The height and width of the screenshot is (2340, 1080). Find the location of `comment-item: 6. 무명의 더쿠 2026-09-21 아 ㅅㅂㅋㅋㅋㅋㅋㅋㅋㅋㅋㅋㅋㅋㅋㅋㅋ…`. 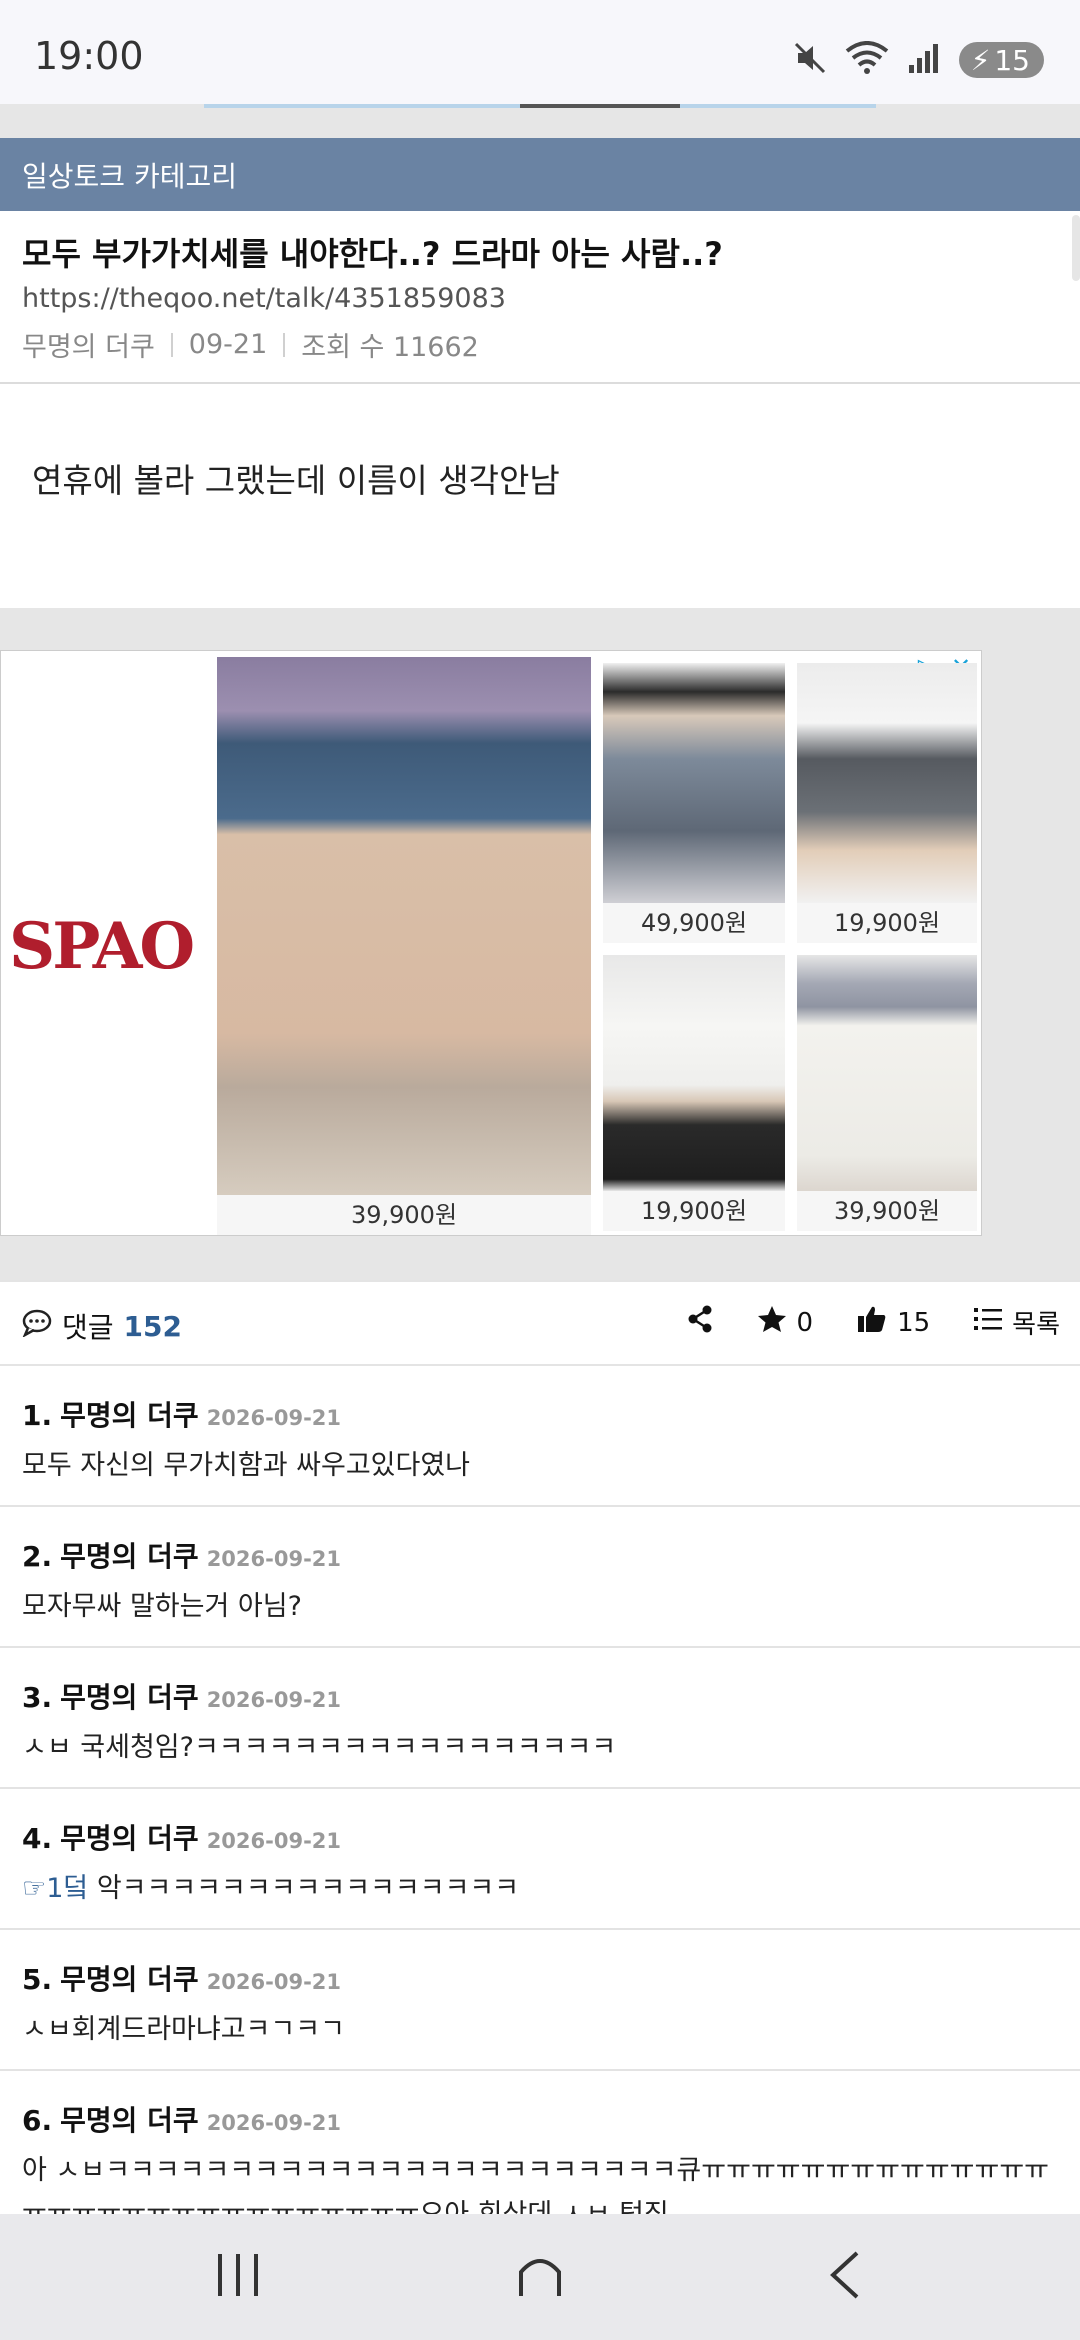

comment-item: 6. 무명의 더쿠 2026-09-21 아 ㅅㅂㅋㅋㅋㅋㅋㅋㅋㅋㅋㅋㅋㅋㅋㅋㅋ… is located at coordinates (540, 2151).